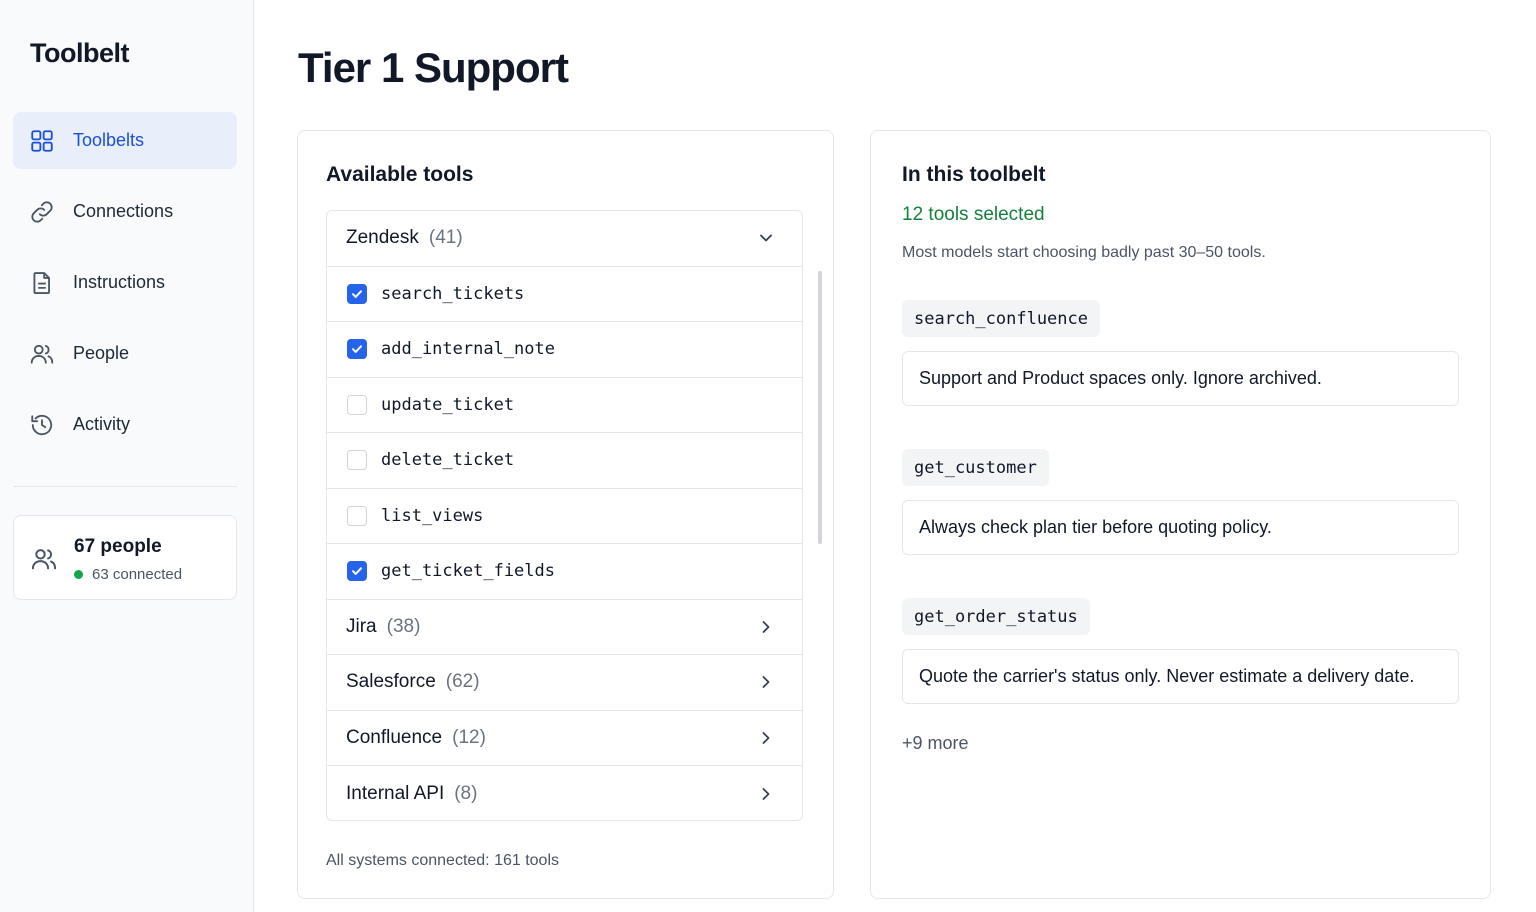 This screenshot has width=1536, height=912. I want to click on tool-row: update_ticket, so click(564, 405).